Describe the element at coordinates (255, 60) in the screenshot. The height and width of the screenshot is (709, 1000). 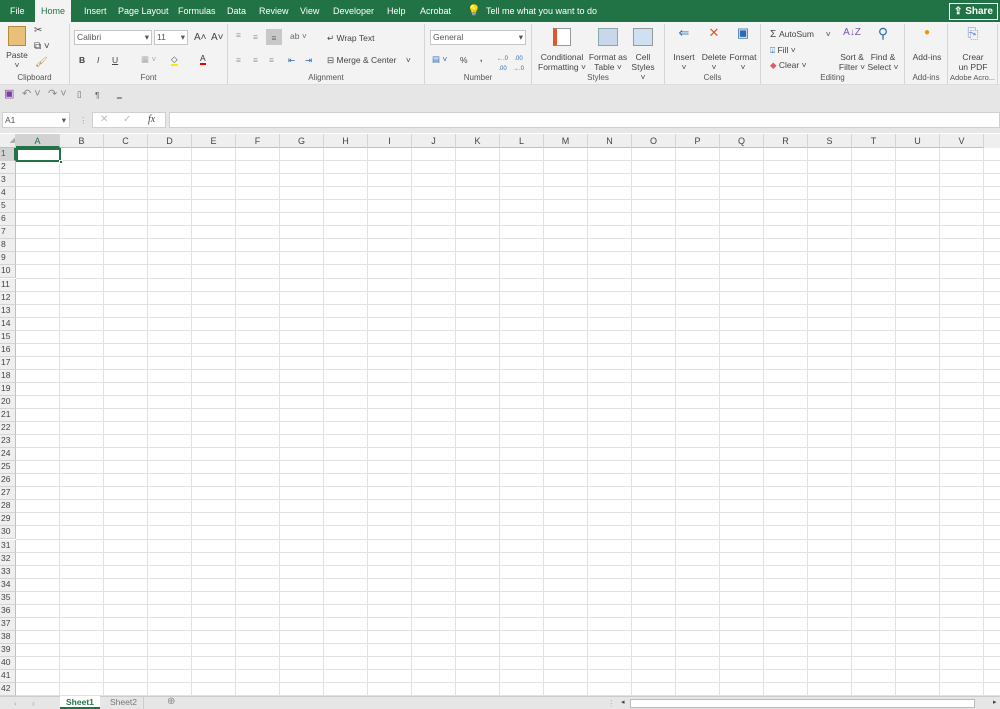
I see `align-center-icon: ≡` at that location.